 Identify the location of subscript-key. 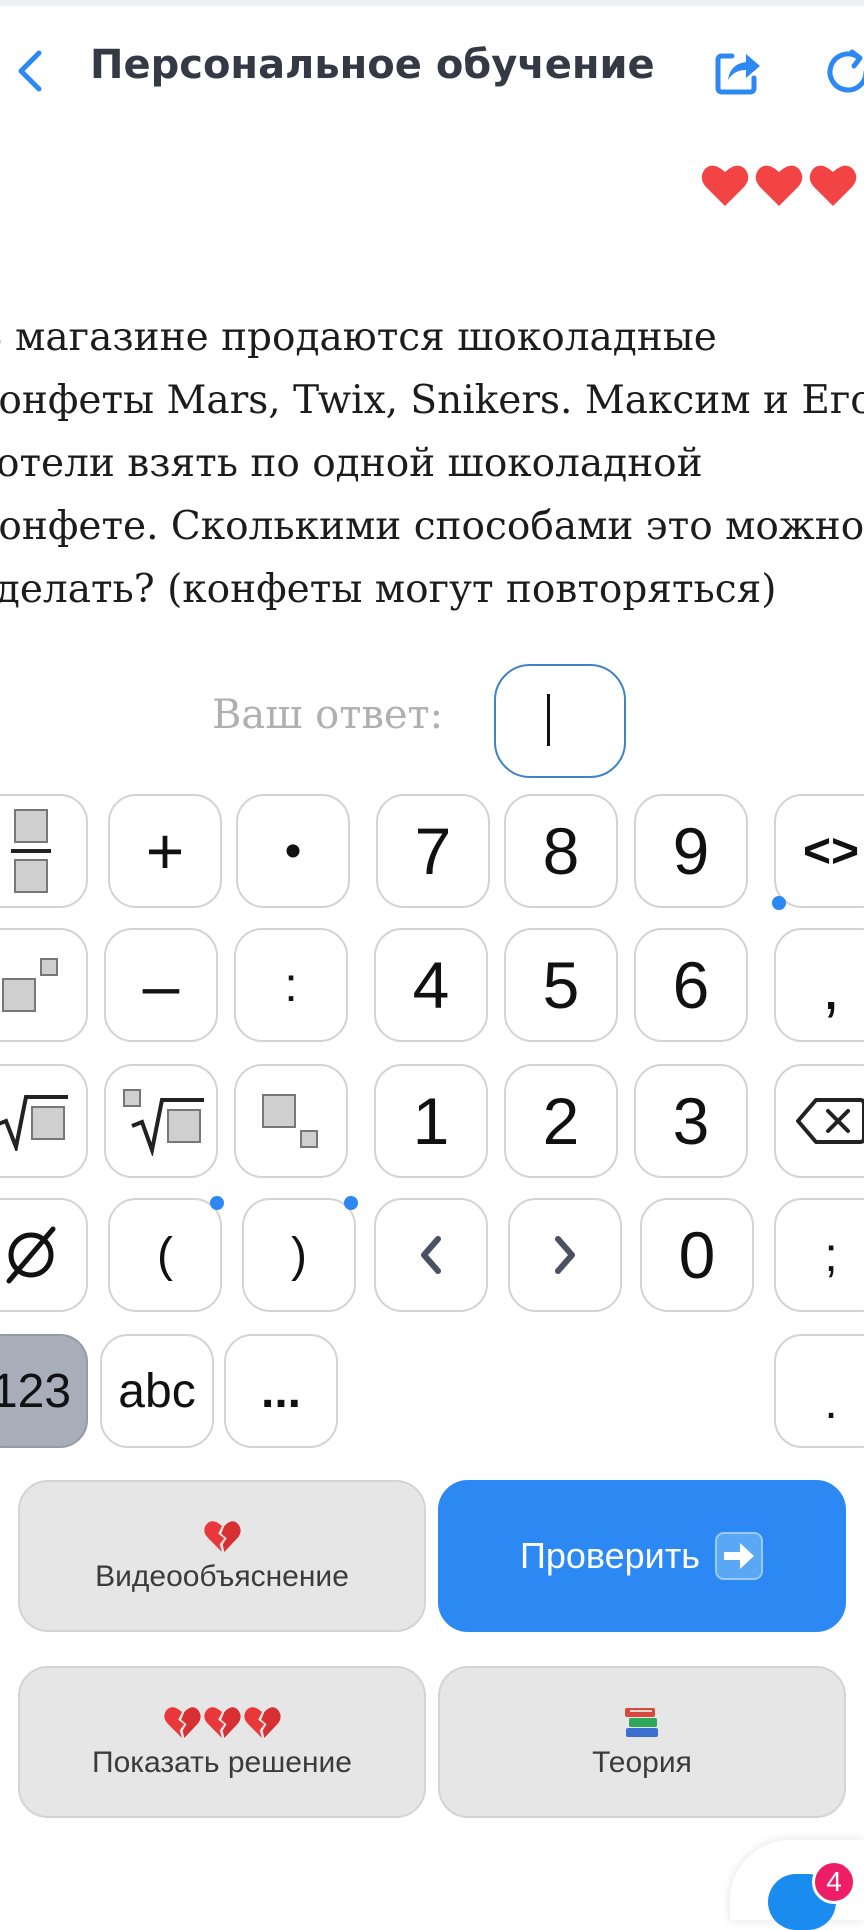
(291, 1121).